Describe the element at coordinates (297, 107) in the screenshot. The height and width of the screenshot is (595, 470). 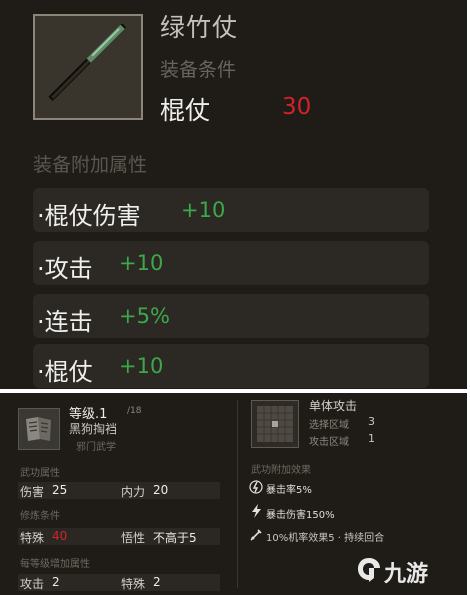
I see `requirement-value: 30` at that location.